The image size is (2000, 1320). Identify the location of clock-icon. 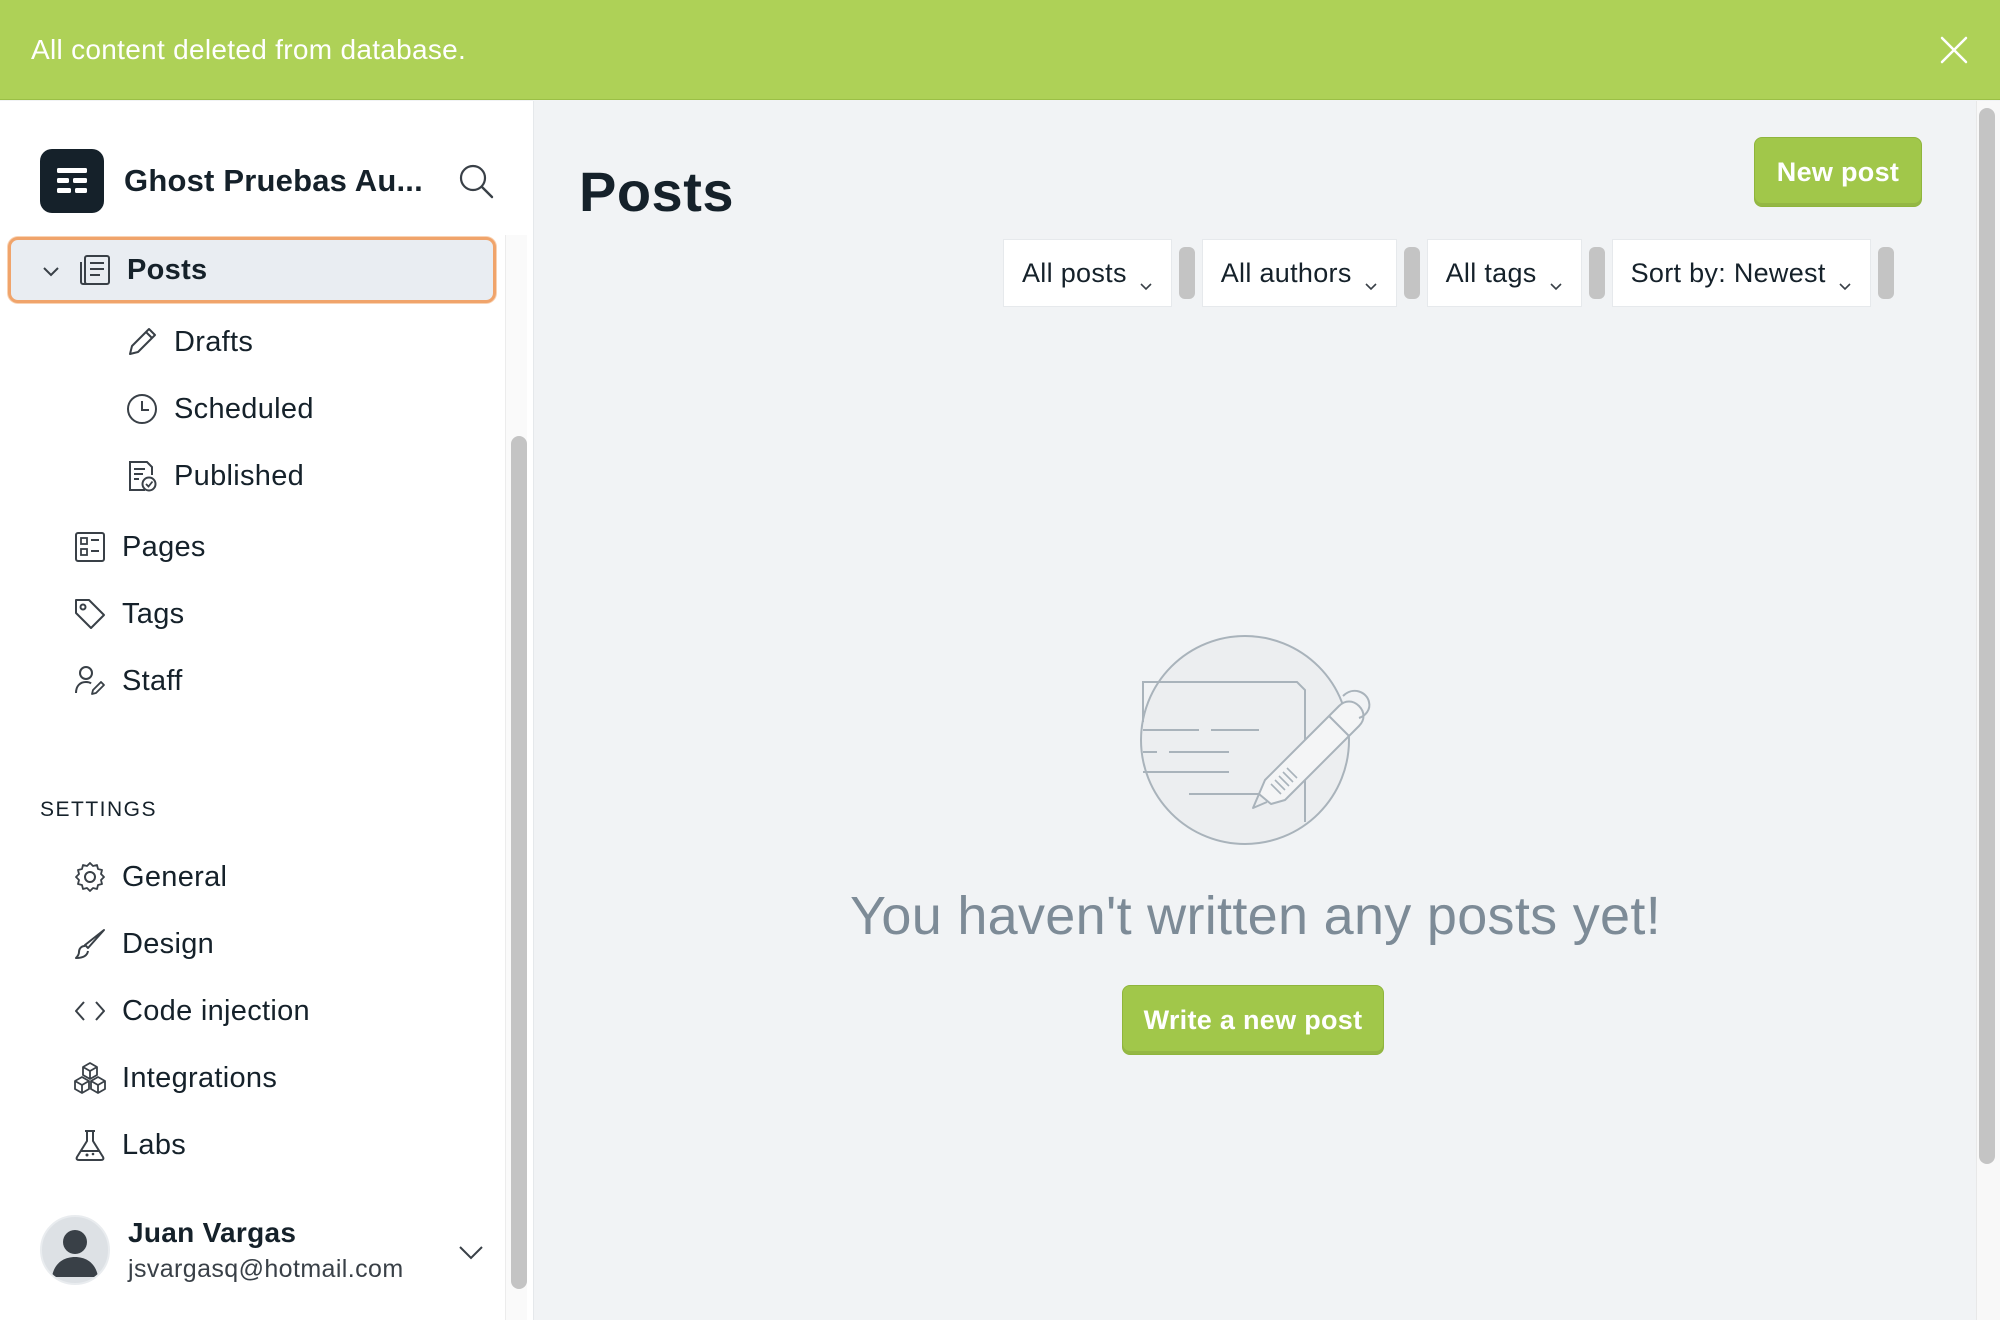
(142, 409).